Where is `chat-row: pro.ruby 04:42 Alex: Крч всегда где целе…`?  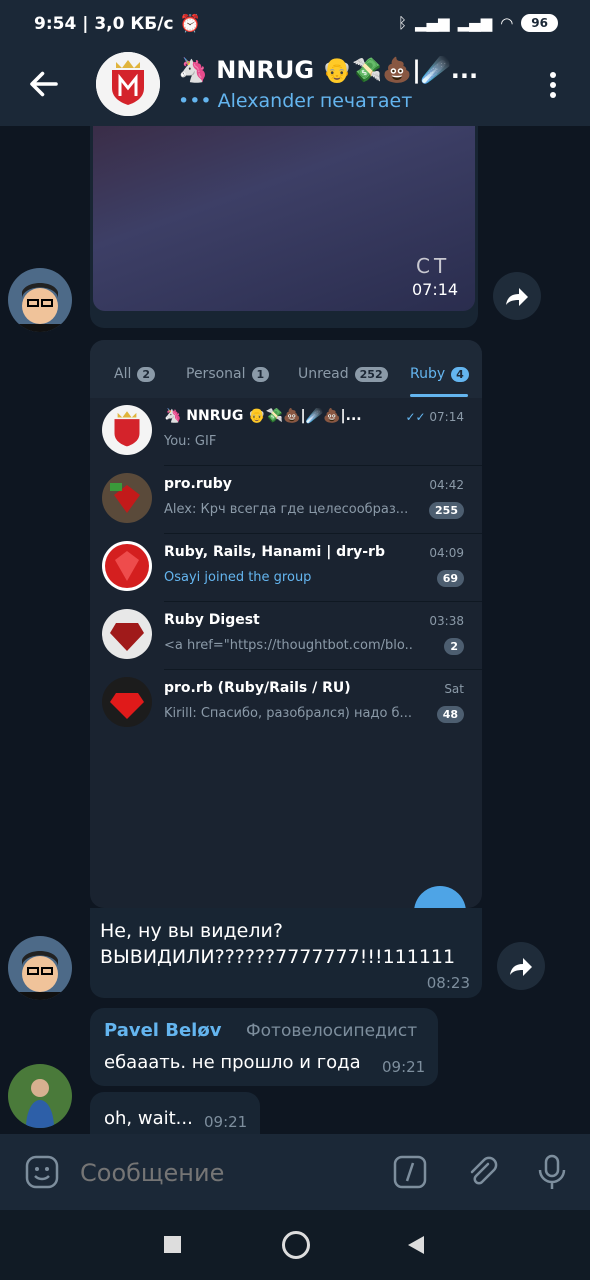 chat-row: pro.ruby 04:42 Alex: Крч всегда где целе… is located at coordinates (286, 500).